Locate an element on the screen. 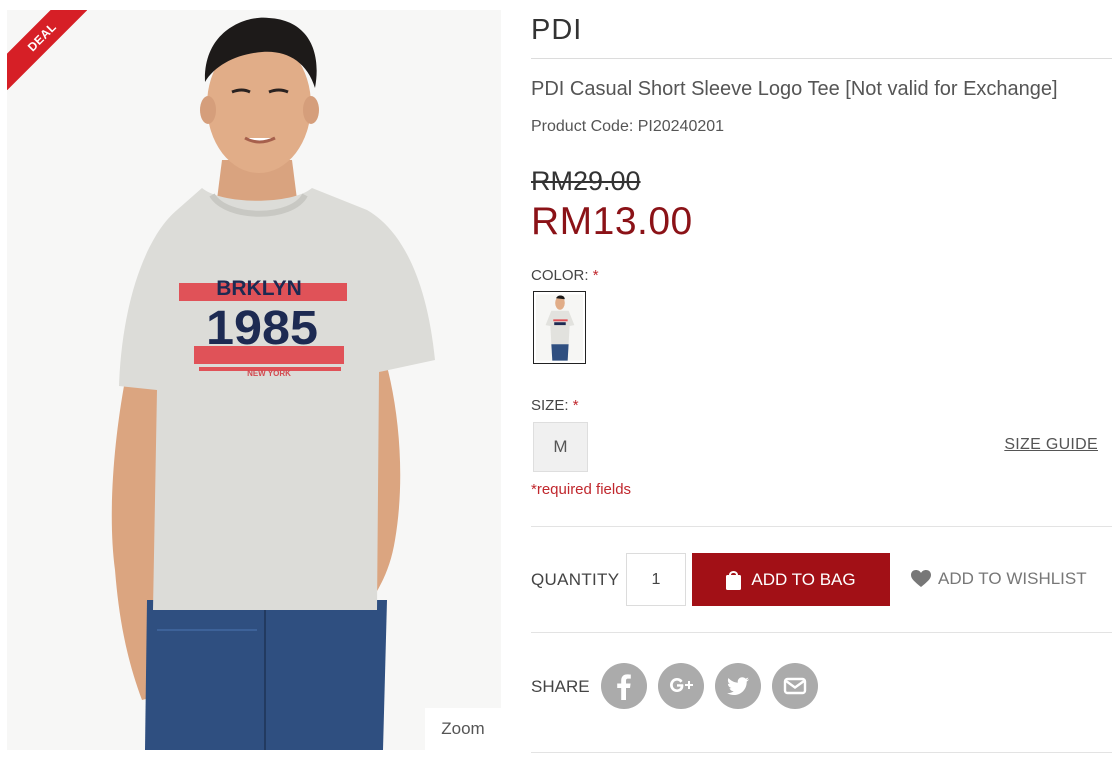 The width and height of the screenshot is (1118, 760). add-to-bag-button: ADD TO BAG is located at coordinates (791, 579).